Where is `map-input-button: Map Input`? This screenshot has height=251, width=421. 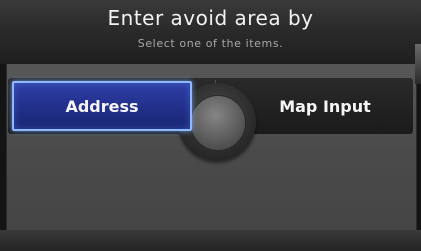
map-input-button: Map Input is located at coordinates (325, 106).